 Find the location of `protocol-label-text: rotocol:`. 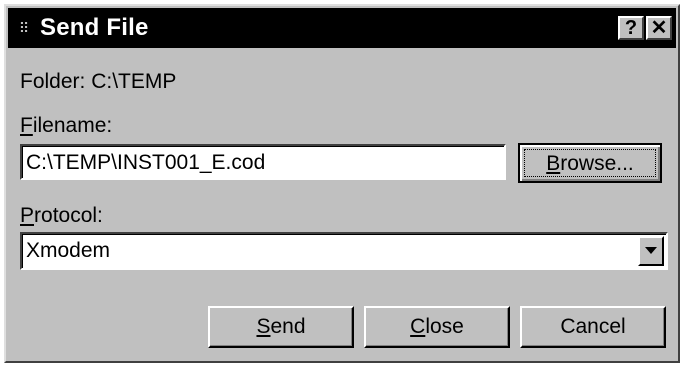

protocol-label-text: rotocol: is located at coordinates (68, 215).